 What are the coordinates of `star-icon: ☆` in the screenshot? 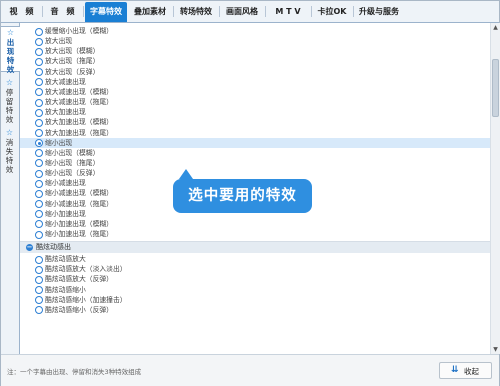 It's located at (9, 132).